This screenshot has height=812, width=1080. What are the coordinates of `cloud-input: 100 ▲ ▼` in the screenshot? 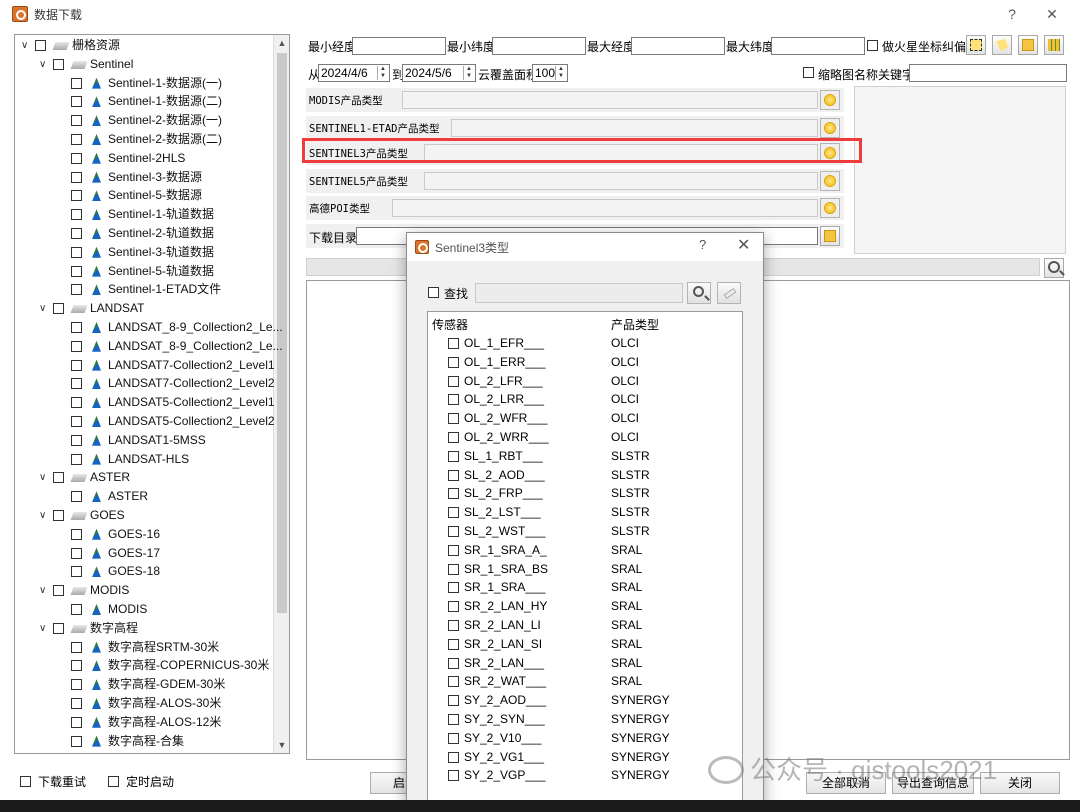 It's located at (550, 73).